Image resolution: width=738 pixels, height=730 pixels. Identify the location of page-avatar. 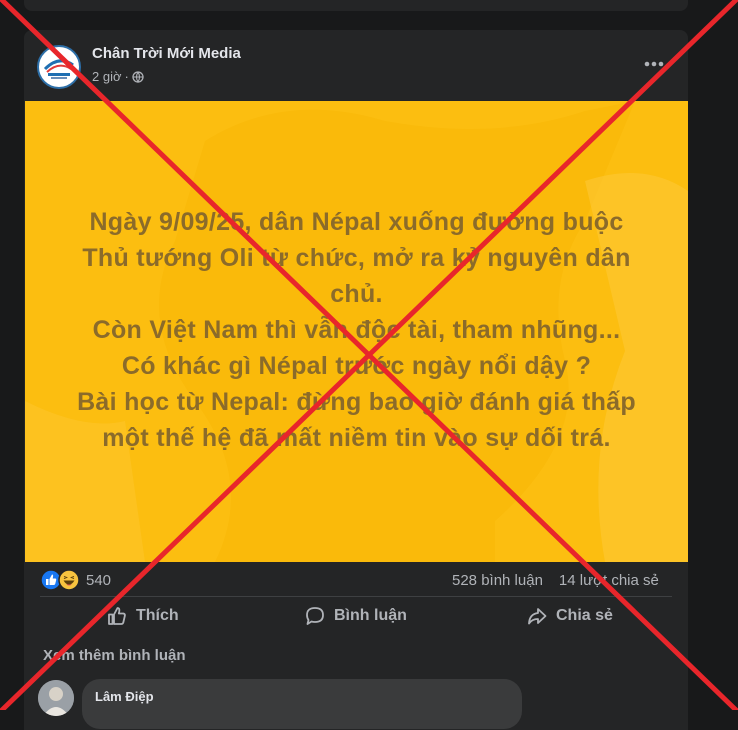
(59, 67).